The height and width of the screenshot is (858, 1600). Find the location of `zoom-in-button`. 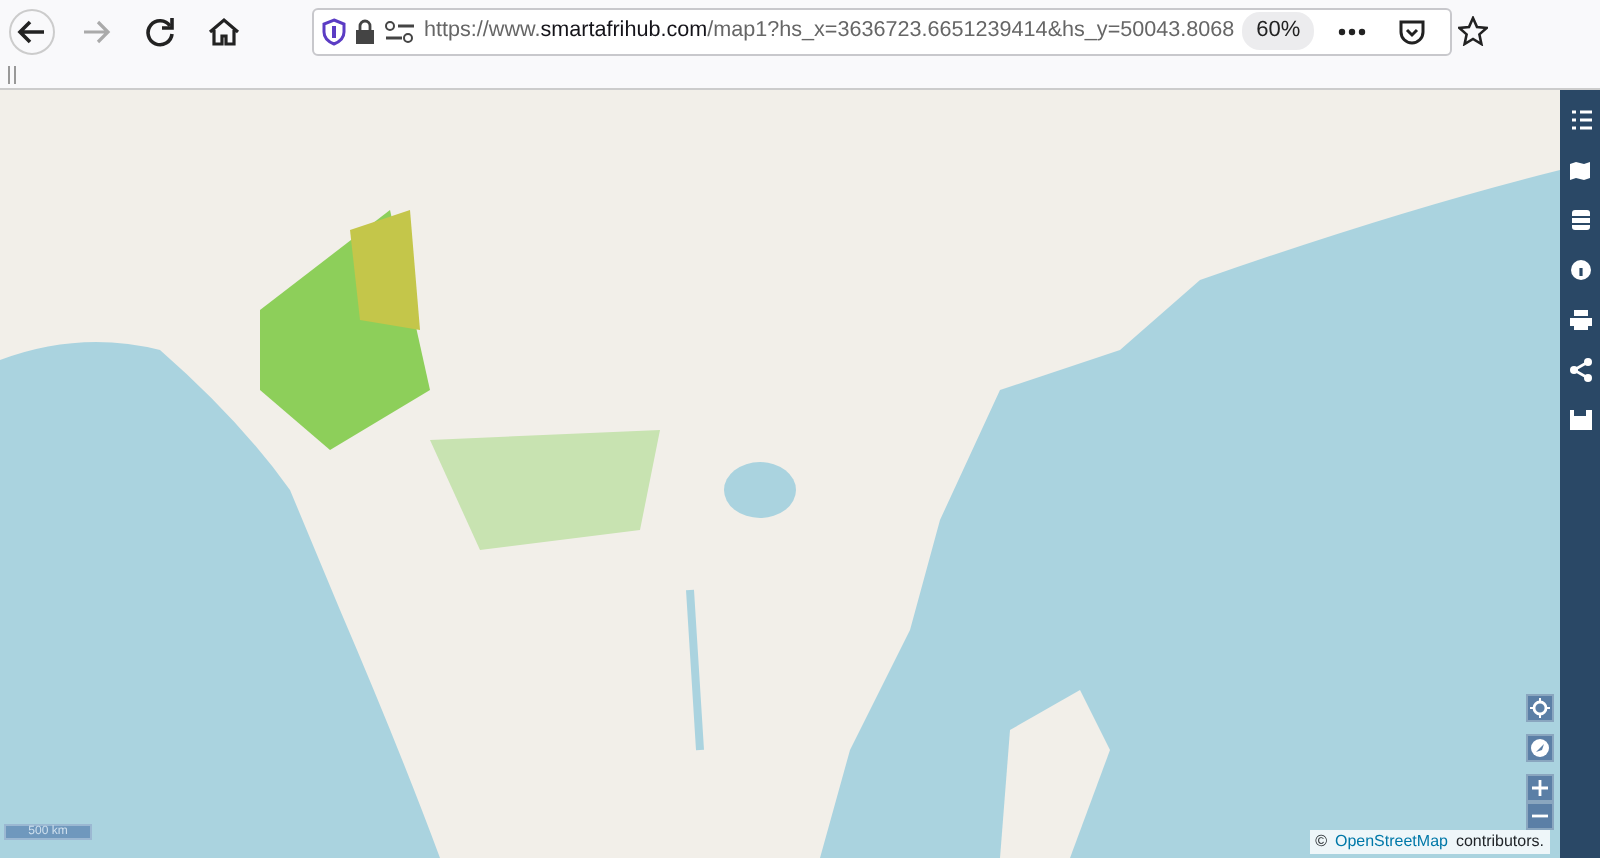

zoom-in-button is located at coordinates (1540, 788).